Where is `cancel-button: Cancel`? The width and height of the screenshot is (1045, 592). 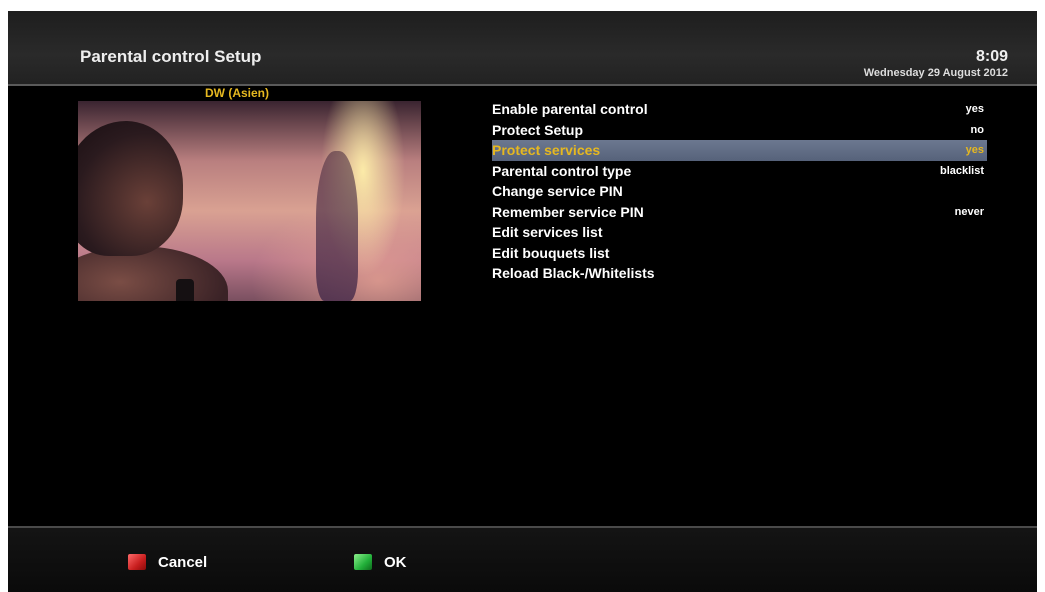
cancel-button: Cancel is located at coordinates (167, 562).